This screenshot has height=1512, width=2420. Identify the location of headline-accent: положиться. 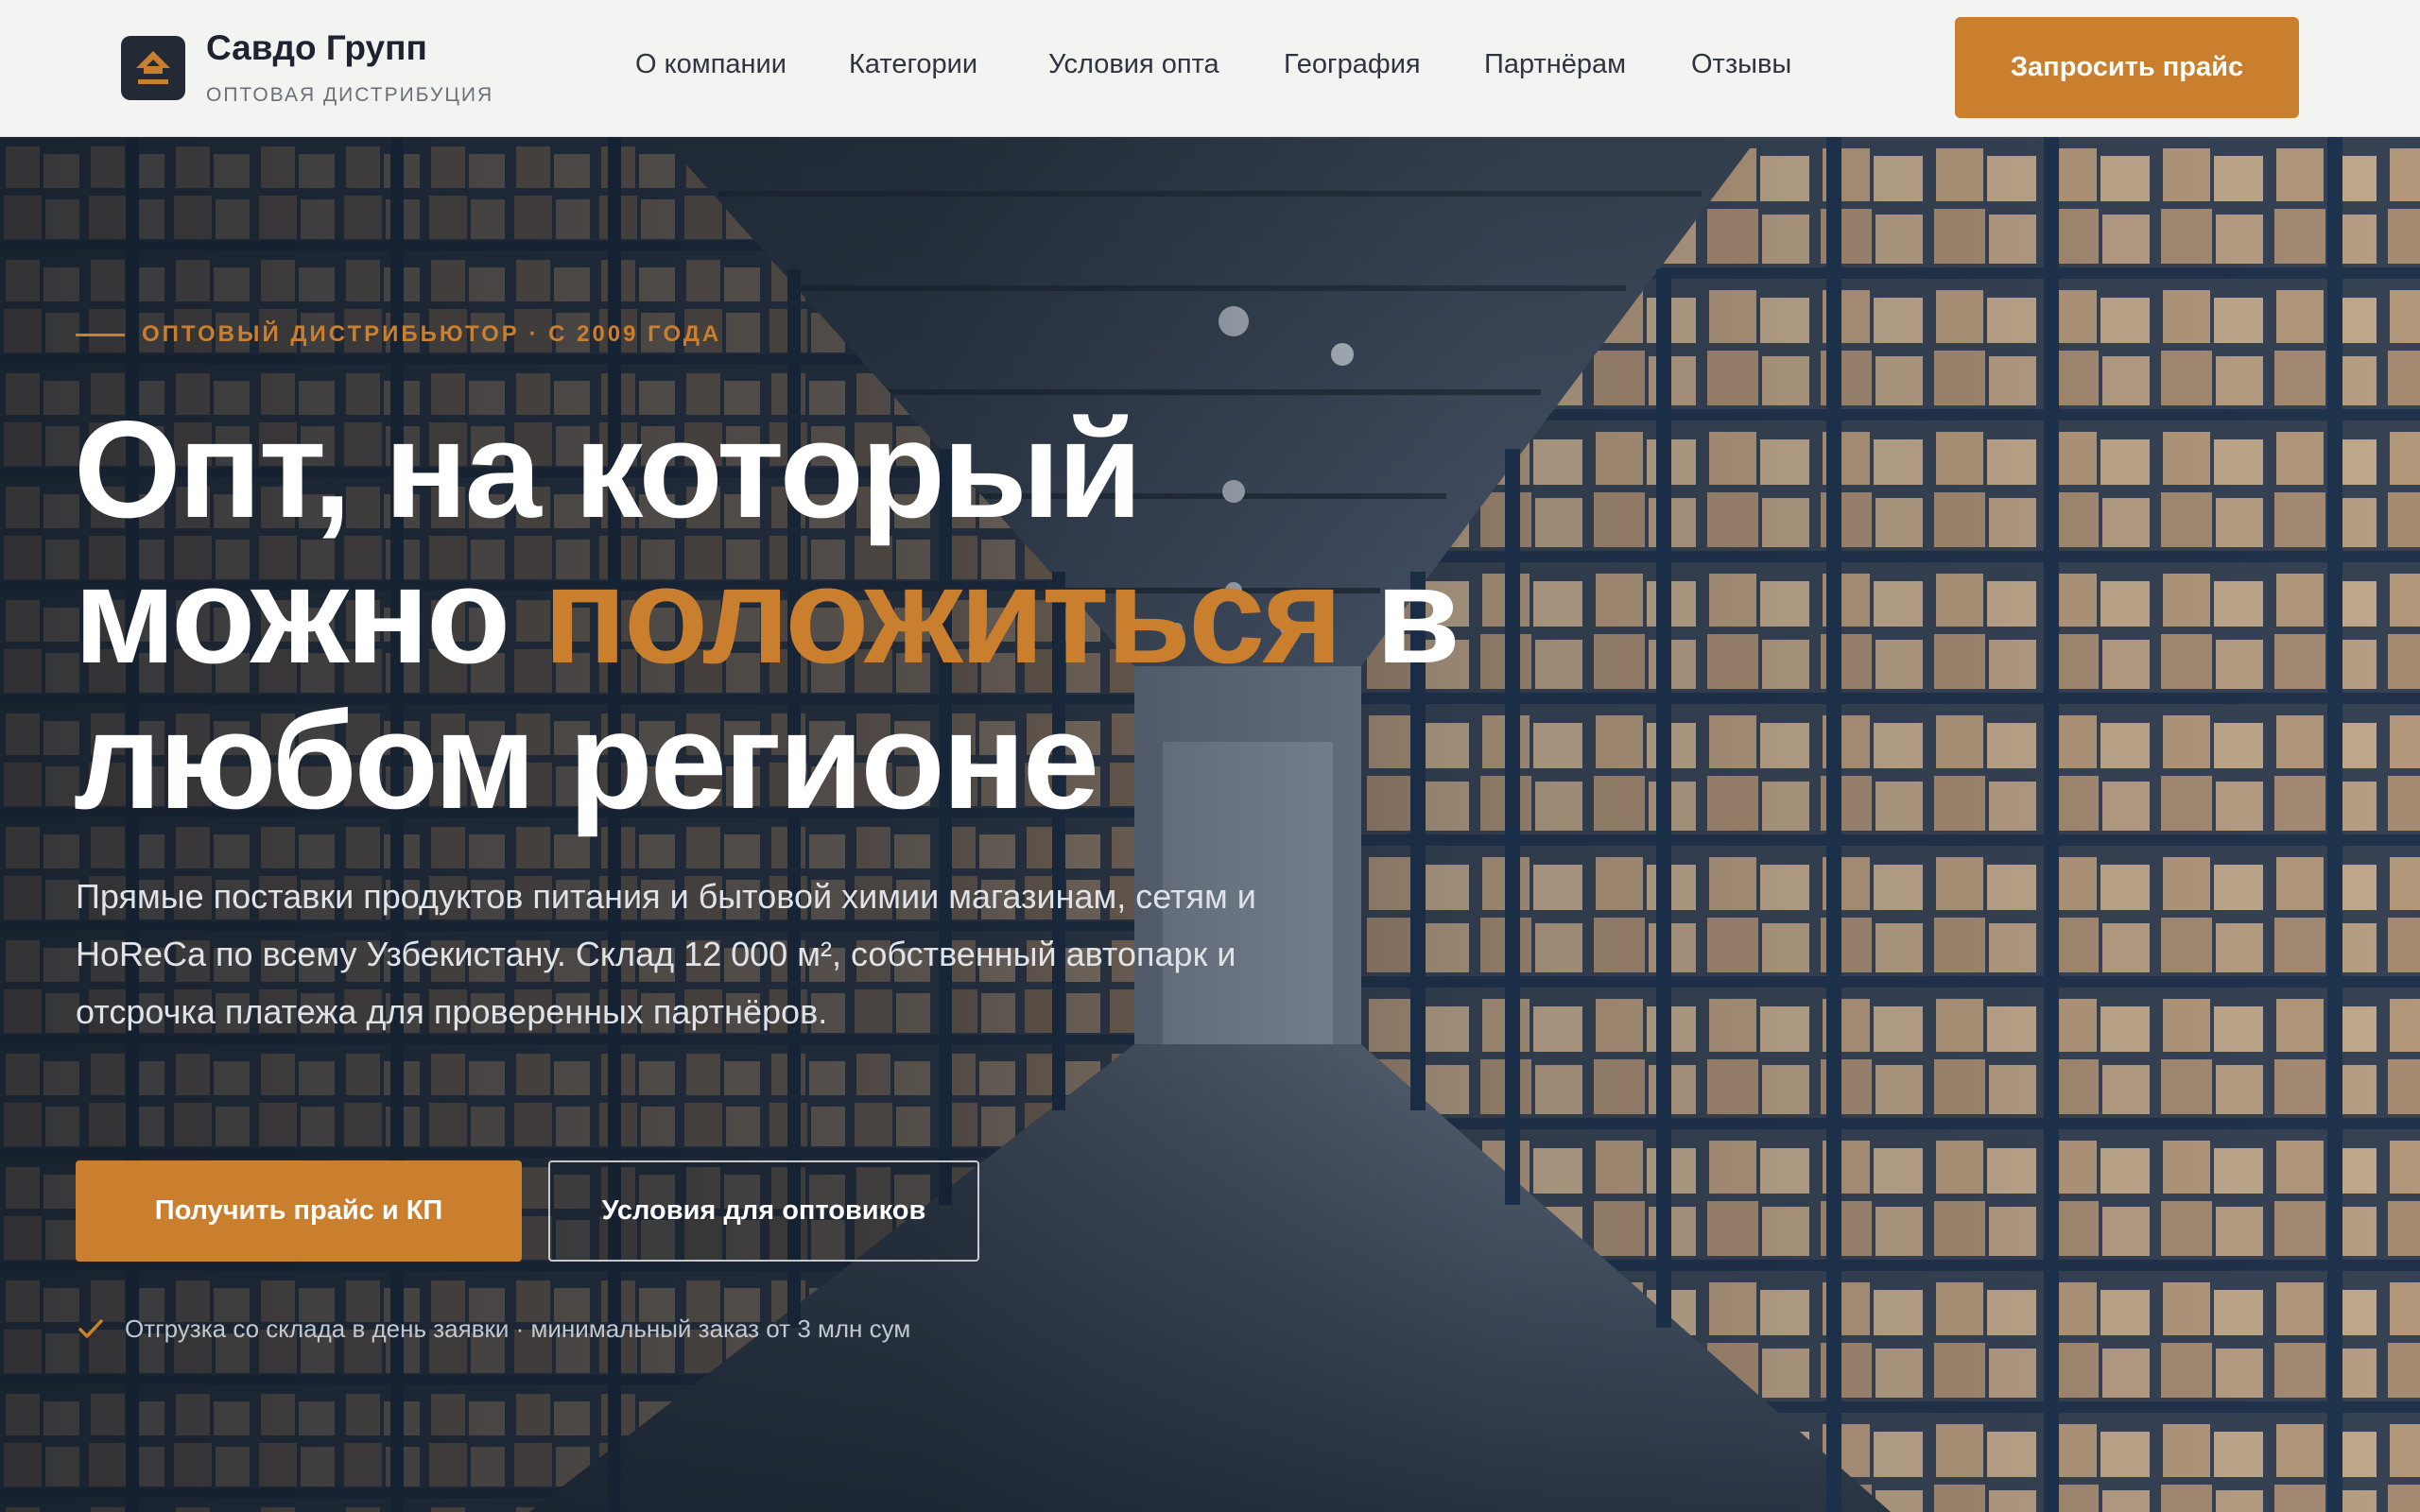
(943, 615).